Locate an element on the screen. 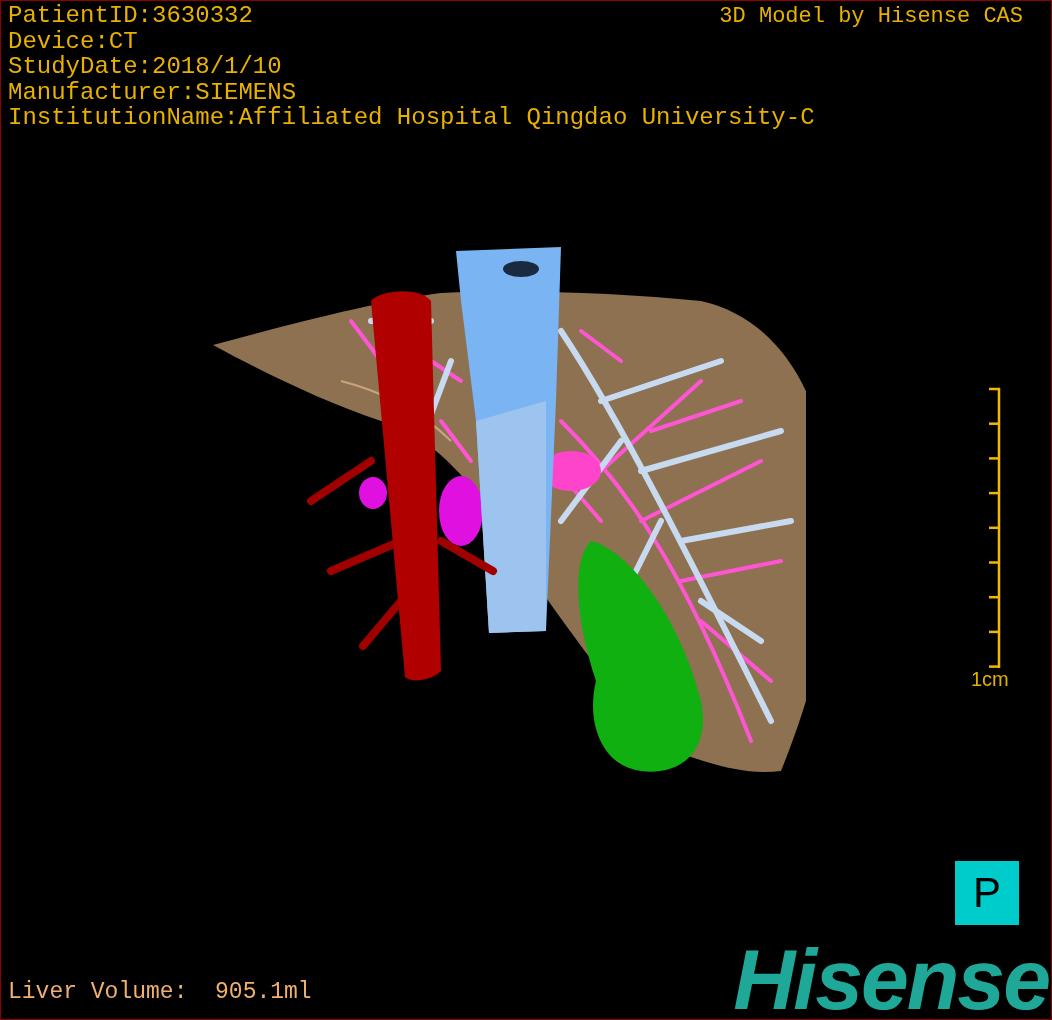  info-line: StudyDate:2018/1/10 is located at coordinates (145, 67).